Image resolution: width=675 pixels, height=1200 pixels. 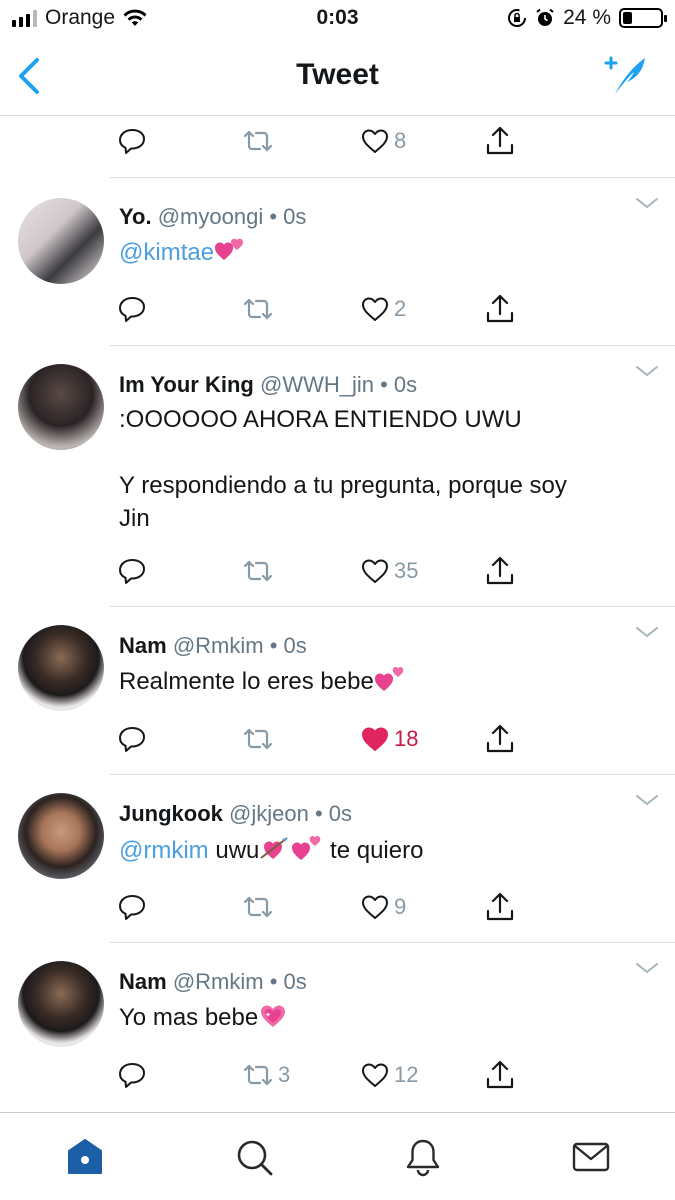 What do you see at coordinates (343, 485) in the screenshot?
I see `tweet-text-line: Y respondiendo a tu pregunta, porque soy` at bounding box center [343, 485].